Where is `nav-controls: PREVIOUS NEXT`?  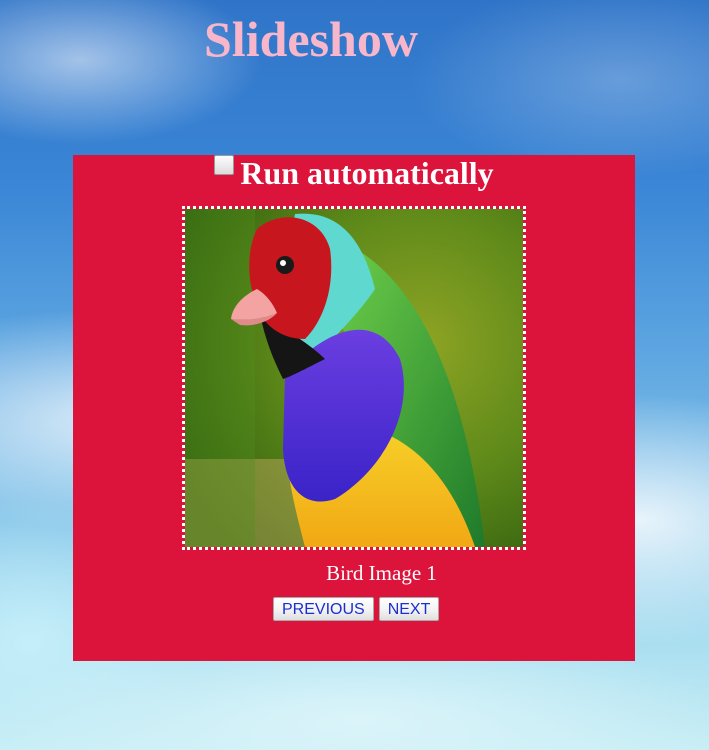
nav-controls: PREVIOUS NEXT is located at coordinates (358, 610).